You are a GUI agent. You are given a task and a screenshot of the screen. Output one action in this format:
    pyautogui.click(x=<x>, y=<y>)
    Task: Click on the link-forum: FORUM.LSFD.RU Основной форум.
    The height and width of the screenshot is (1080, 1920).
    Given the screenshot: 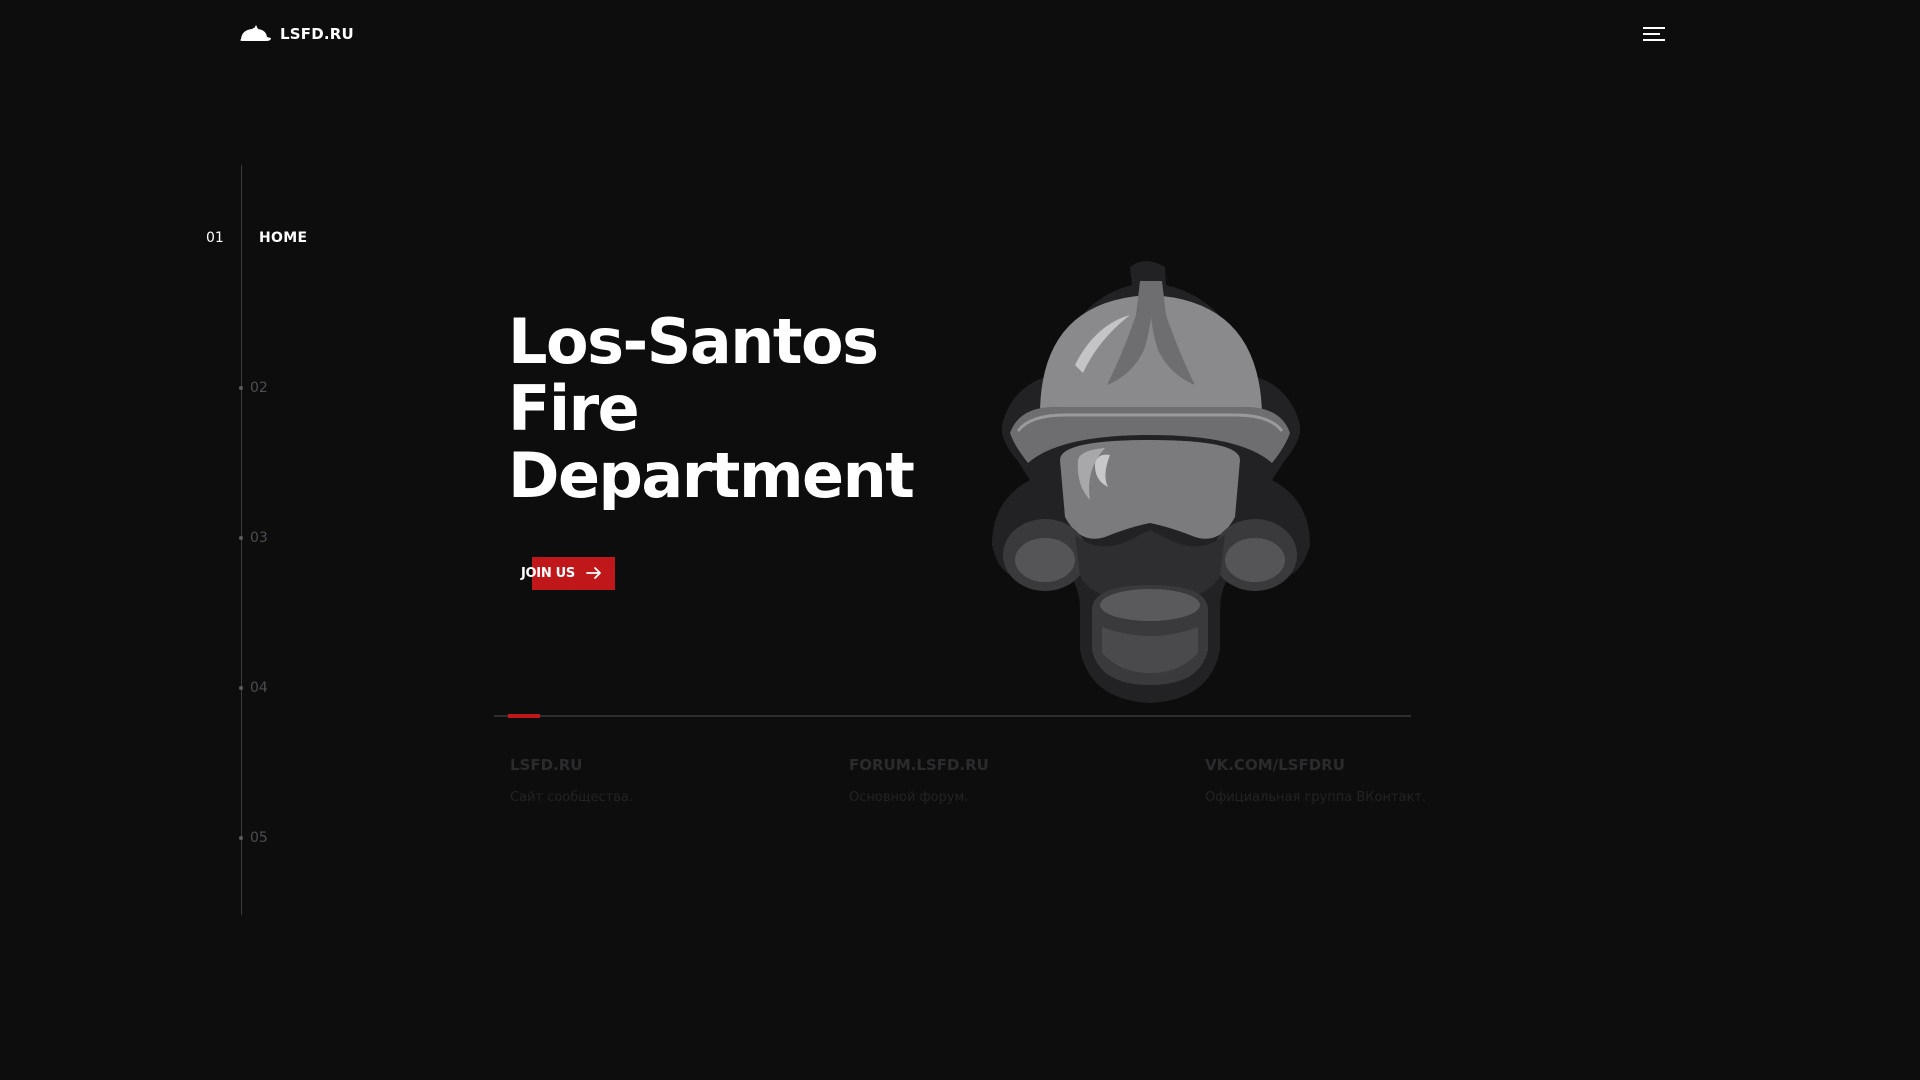 What is the action you would take?
    pyautogui.click(x=919, y=780)
    